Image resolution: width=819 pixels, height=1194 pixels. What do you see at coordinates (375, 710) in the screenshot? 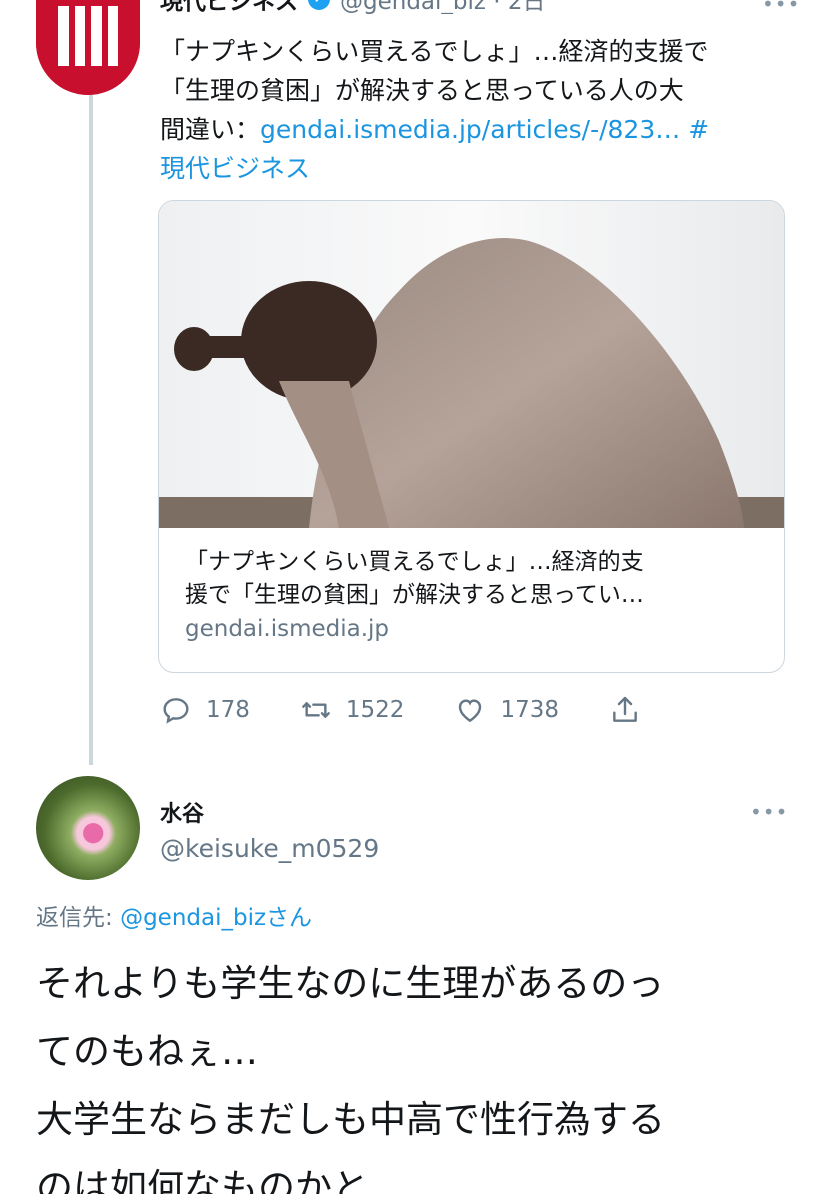
I see `retweet-count: 1522` at bounding box center [375, 710].